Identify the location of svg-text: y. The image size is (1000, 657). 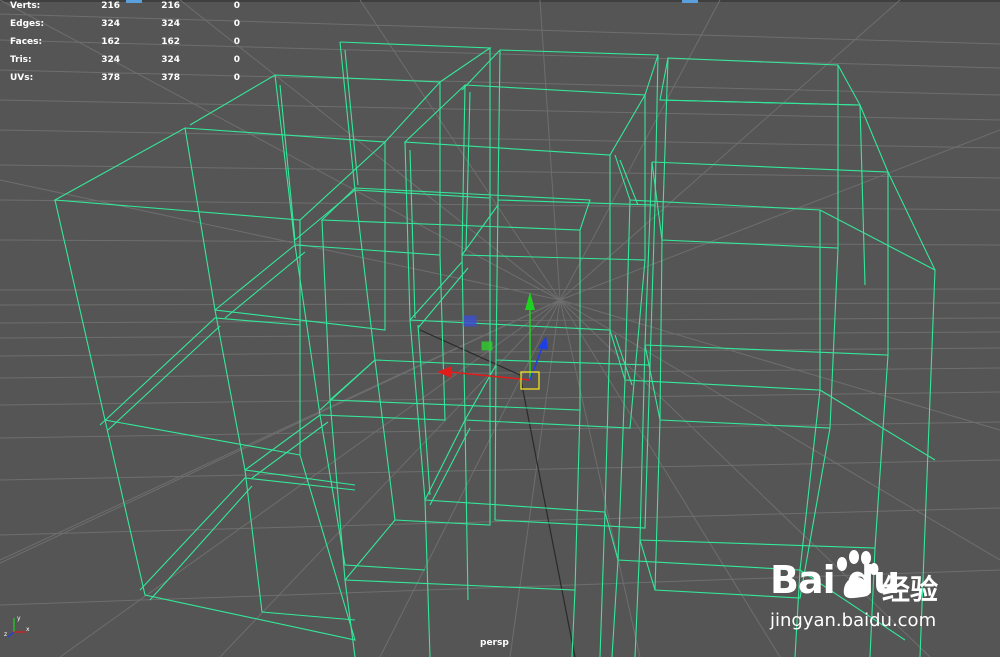
(19, 618).